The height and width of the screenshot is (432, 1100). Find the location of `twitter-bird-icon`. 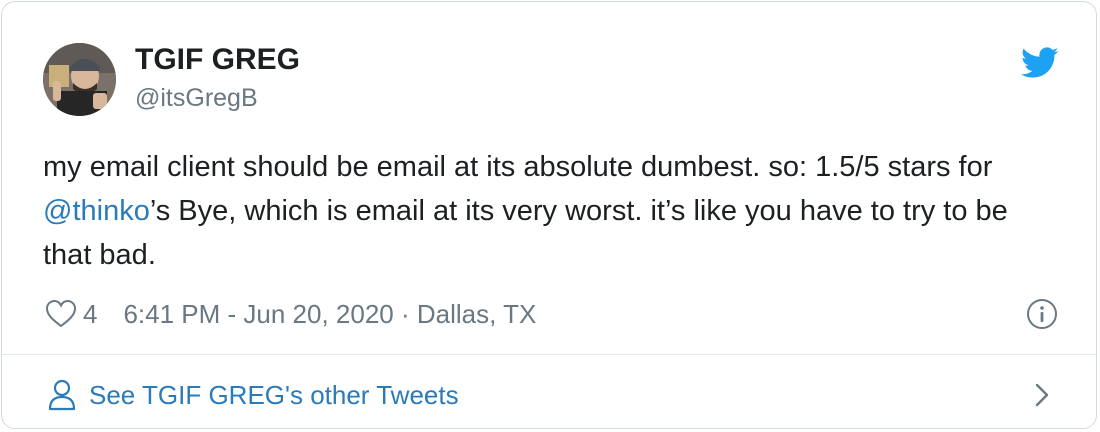

twitter-bird-icon is located at coordinates (1040, 63).